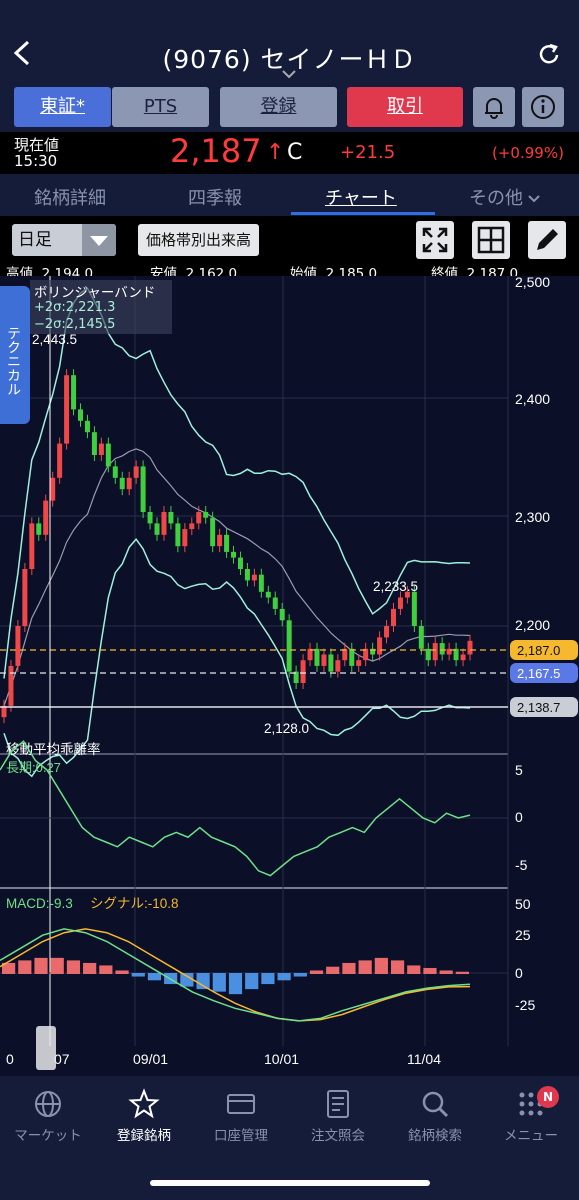  I want to click on price-axis-label: 2,400, so click(532, 399).